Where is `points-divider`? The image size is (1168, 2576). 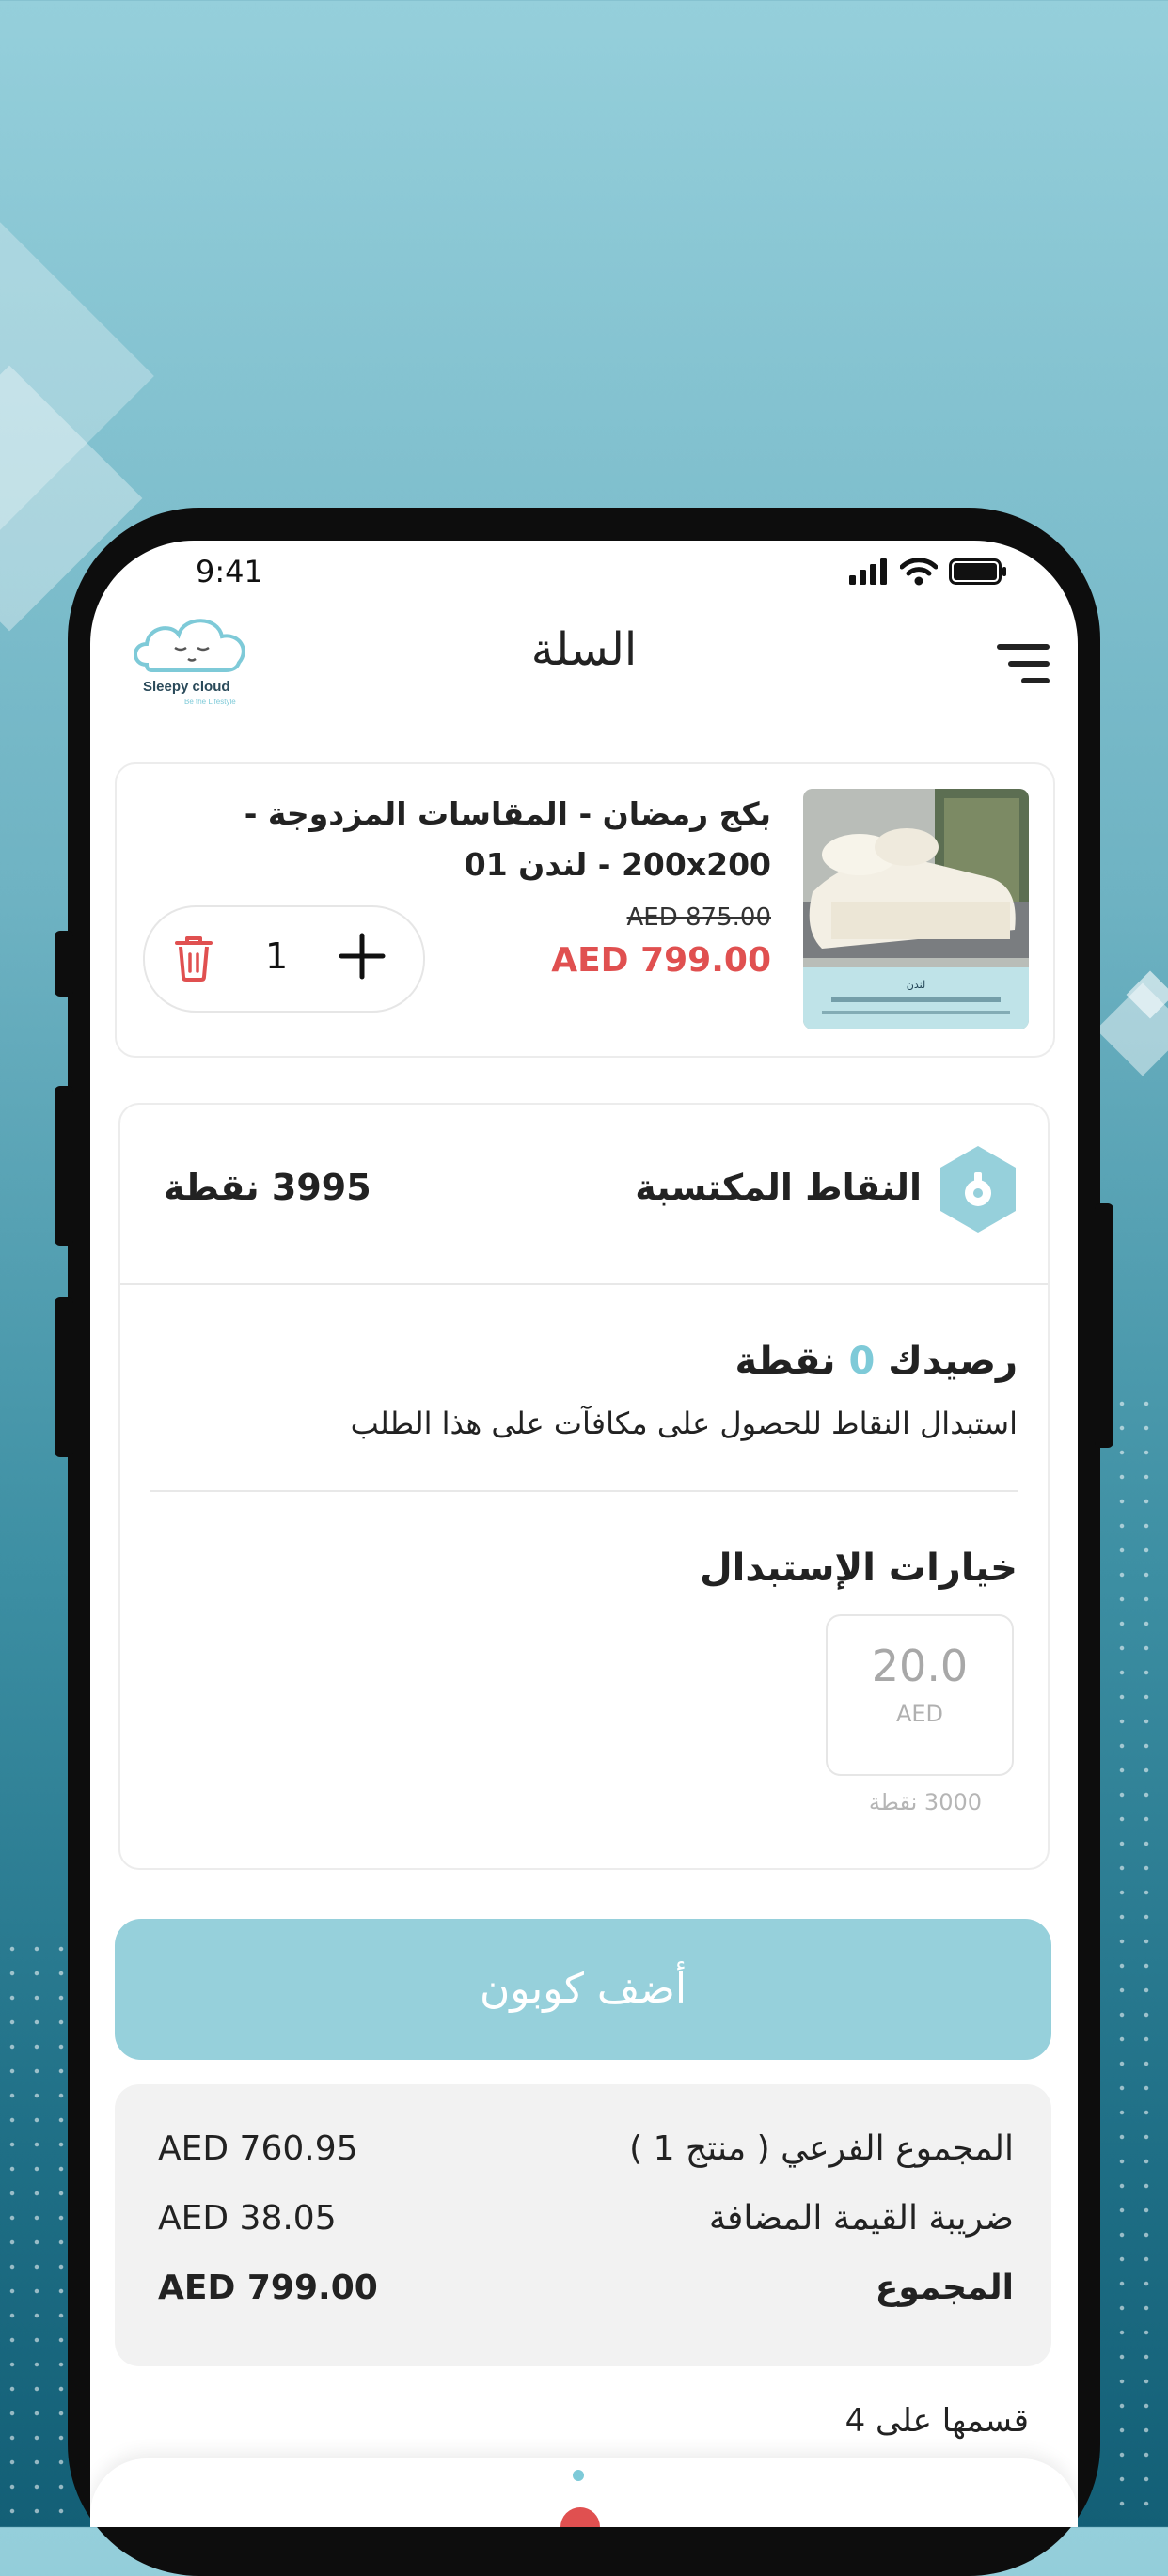 points-divider is located at coordinates (584, 1284).